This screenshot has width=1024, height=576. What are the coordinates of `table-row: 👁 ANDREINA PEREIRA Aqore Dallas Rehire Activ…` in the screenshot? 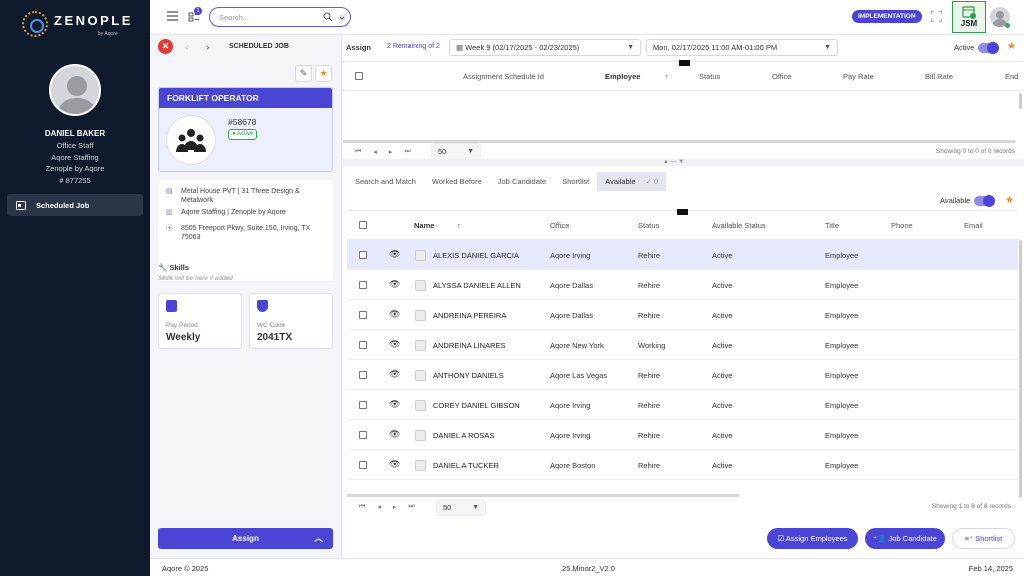 It's located at (682, 315).